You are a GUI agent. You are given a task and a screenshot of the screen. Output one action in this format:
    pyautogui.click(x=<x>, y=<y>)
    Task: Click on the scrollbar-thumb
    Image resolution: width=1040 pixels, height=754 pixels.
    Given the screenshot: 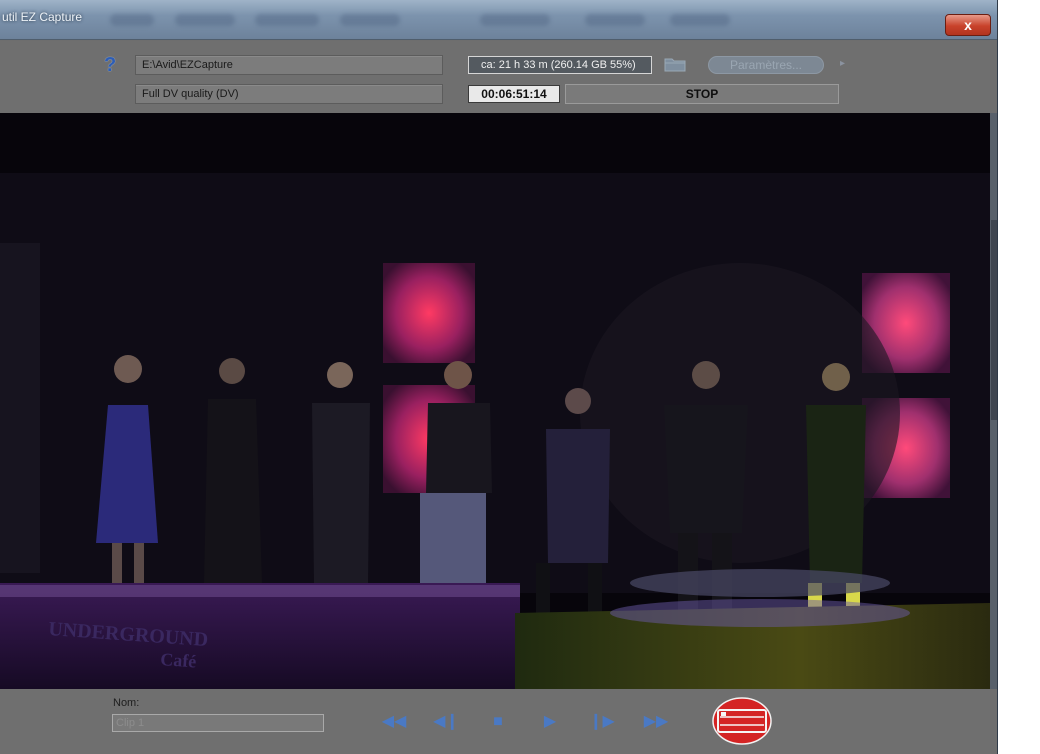 What is the action you would take?
    pyautogui.click(x=994, y=320)
    